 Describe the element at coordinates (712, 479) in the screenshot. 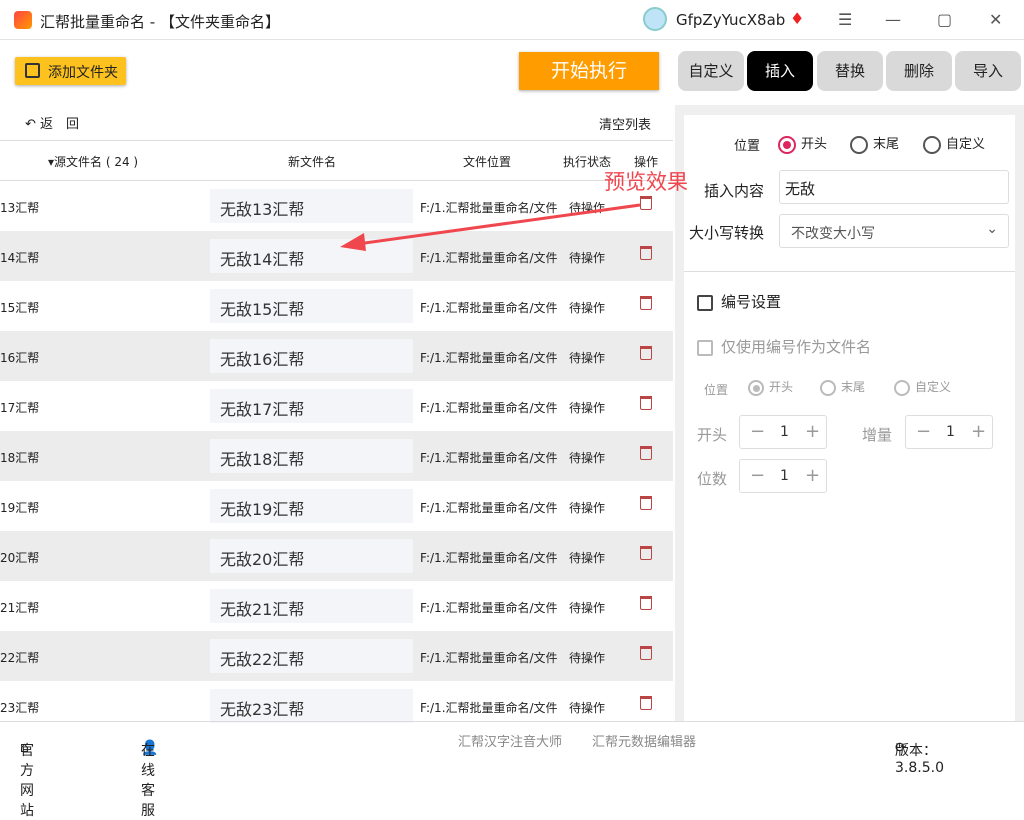

I see `digits-label: 位数` at that location.